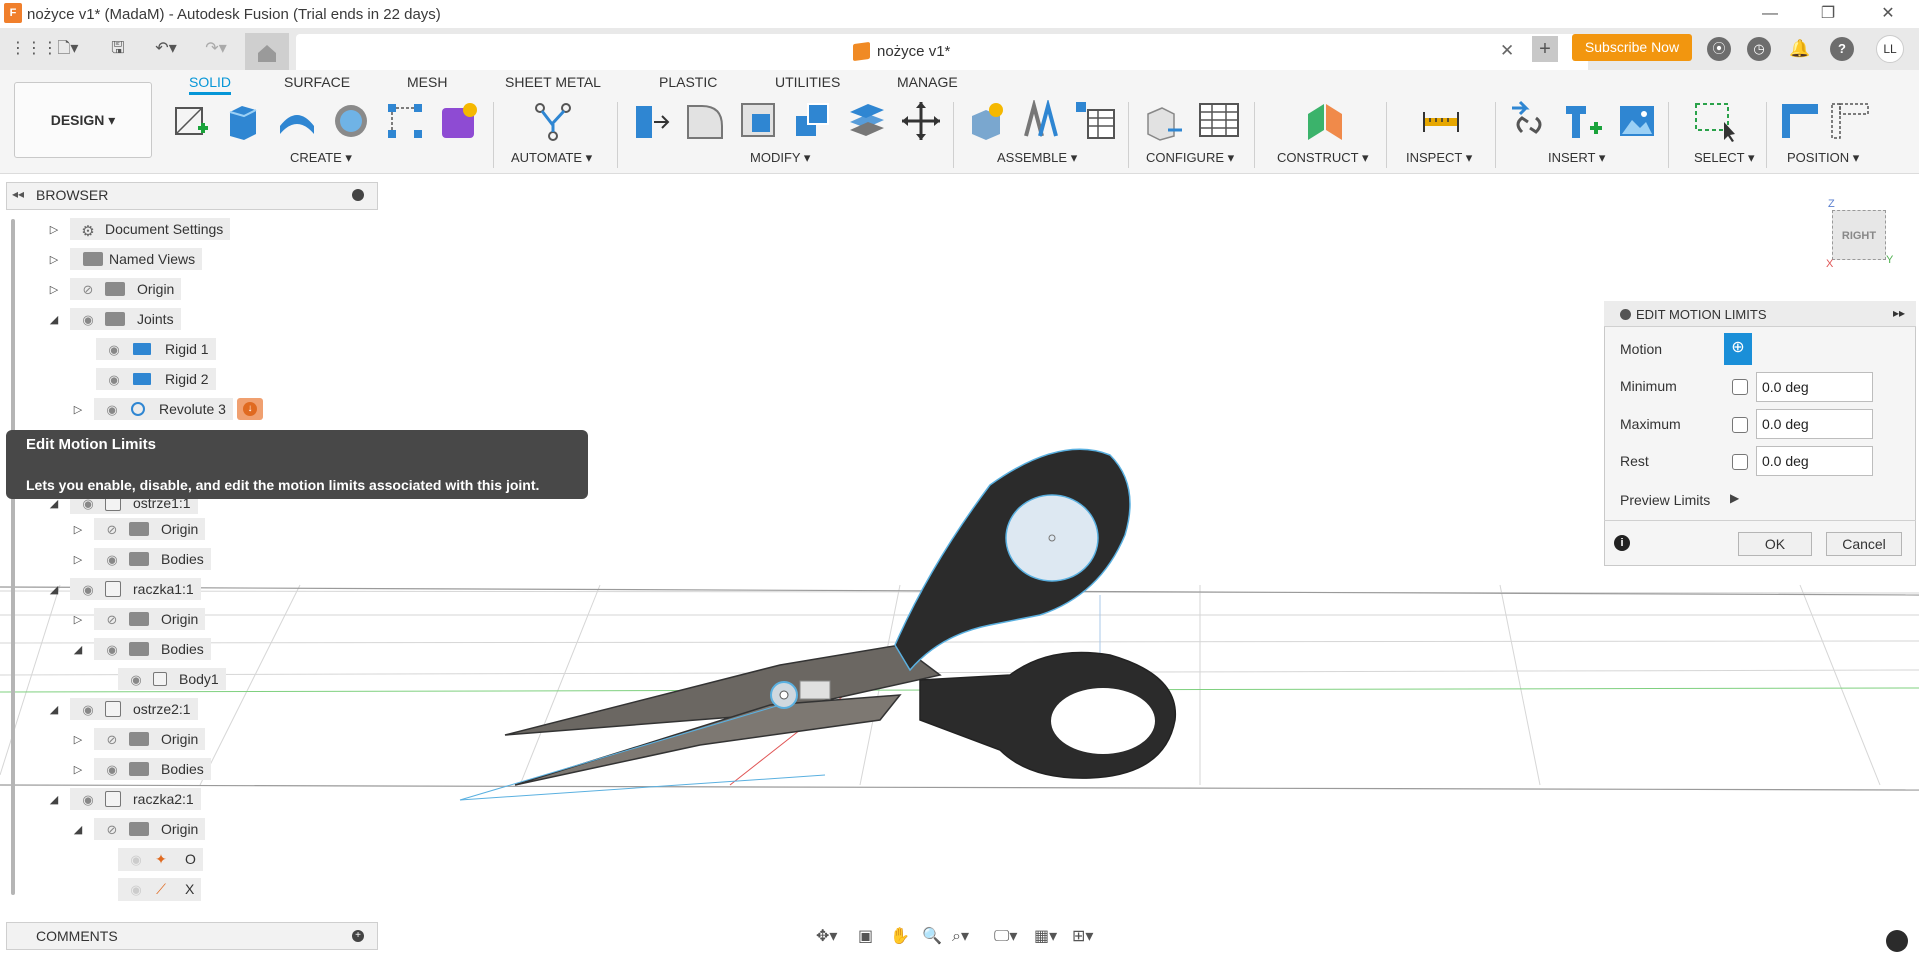 This screenshot has width=1919, height=956. I want to click on shell-icon, so click(759, 121).